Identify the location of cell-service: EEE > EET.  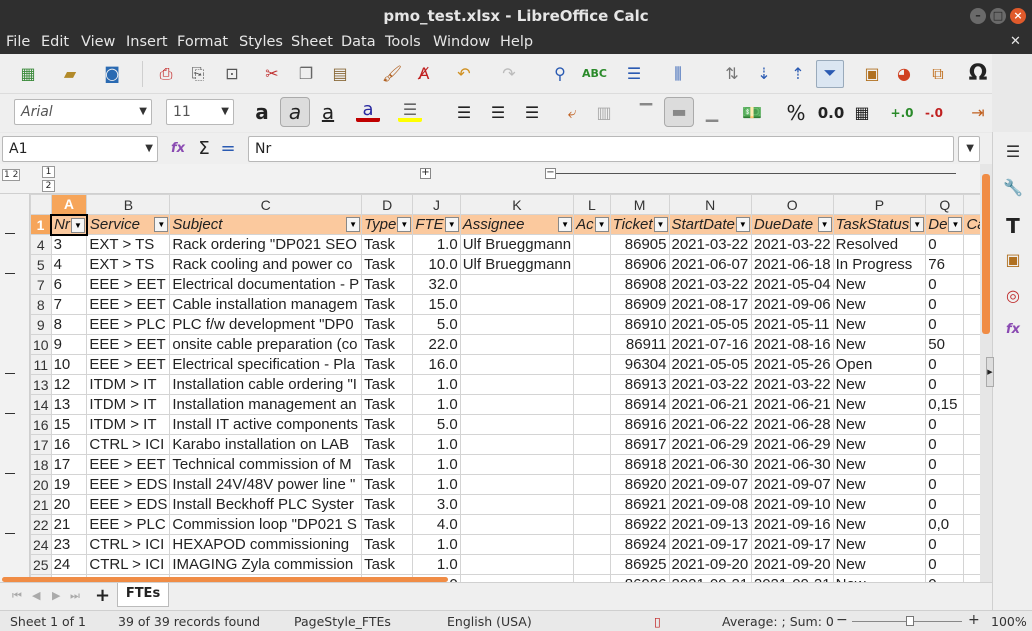
(128, 464).